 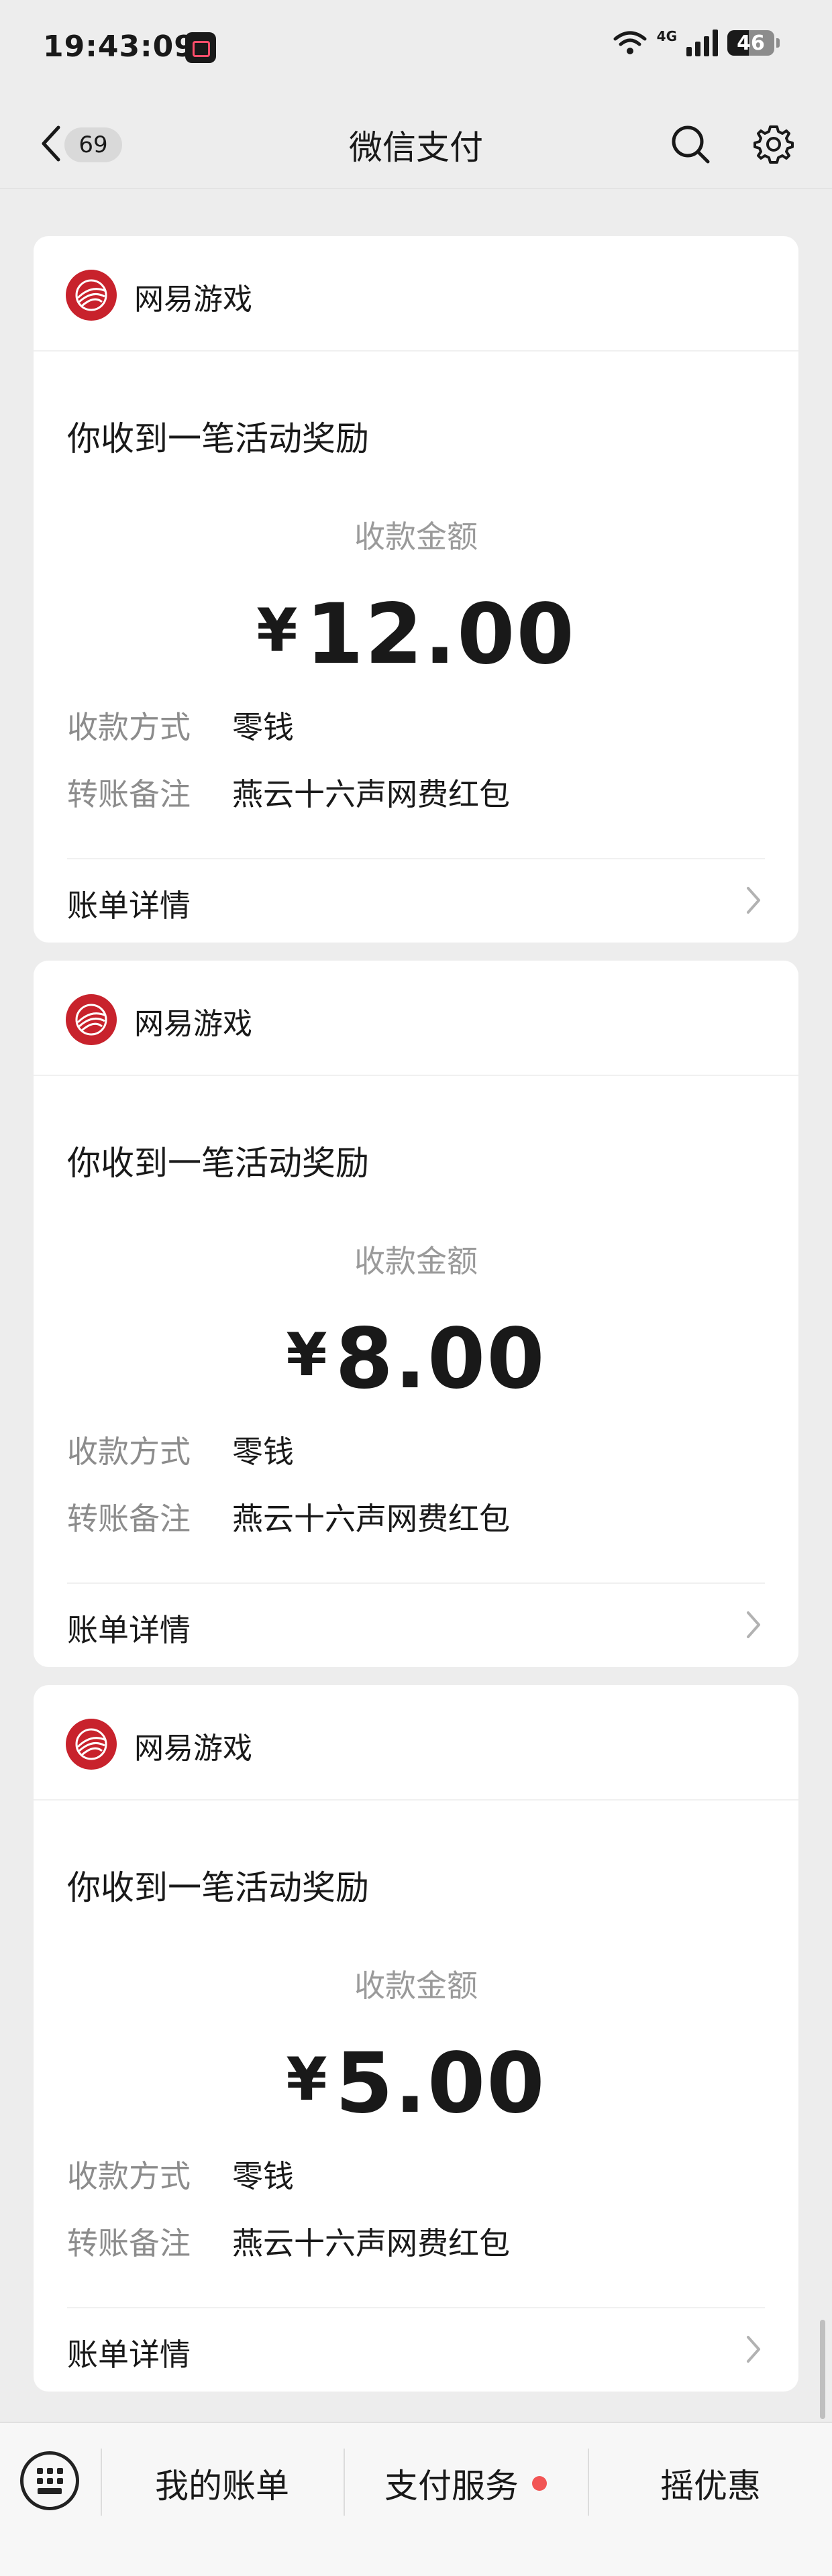 I want to click on status-time: 19:43:09, so click(x=119, y=47).